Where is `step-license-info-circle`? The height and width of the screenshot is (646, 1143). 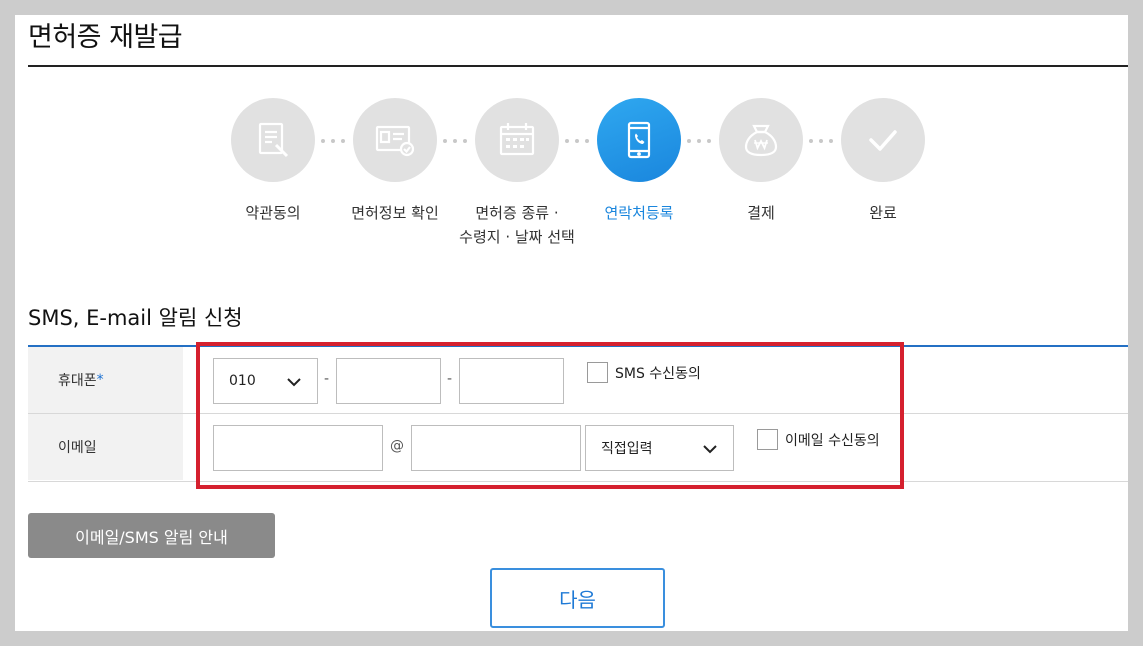
step-license-info-circle is located at coordinates (395, 140).